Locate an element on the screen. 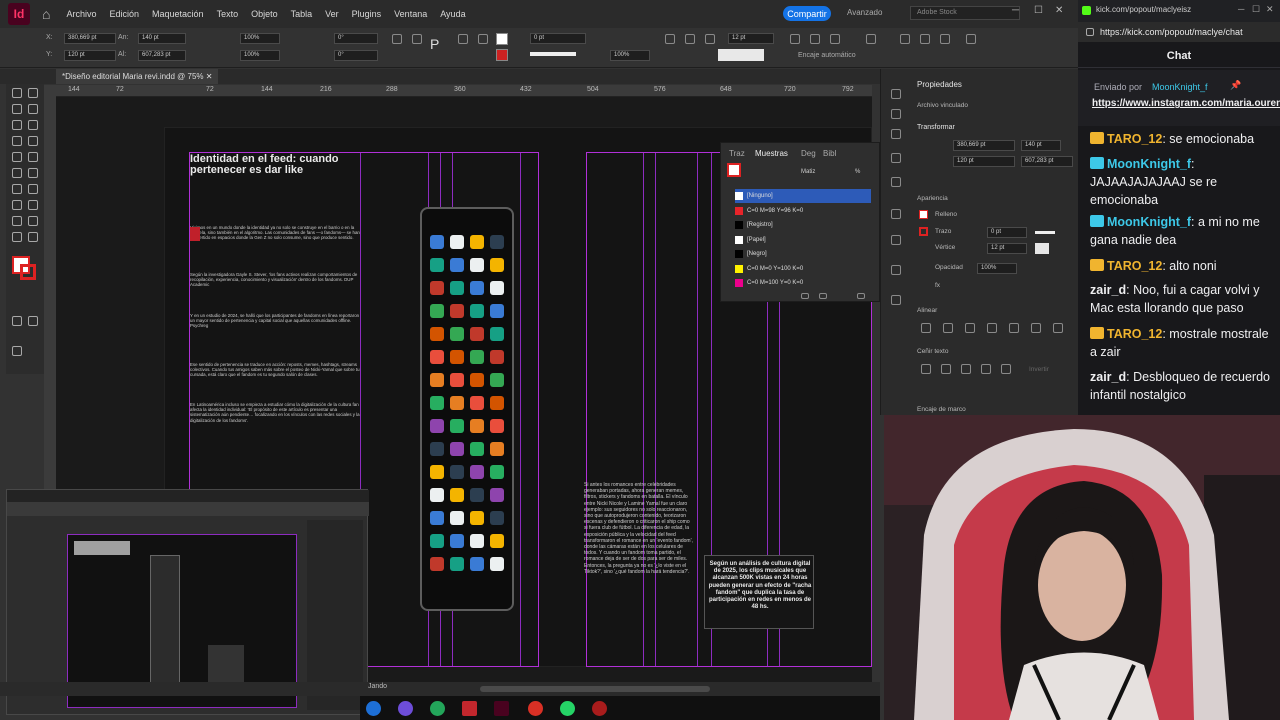 The height and width of the screenshot is (720, 1280). phone-image-frame is located at coordinates (467, 409).